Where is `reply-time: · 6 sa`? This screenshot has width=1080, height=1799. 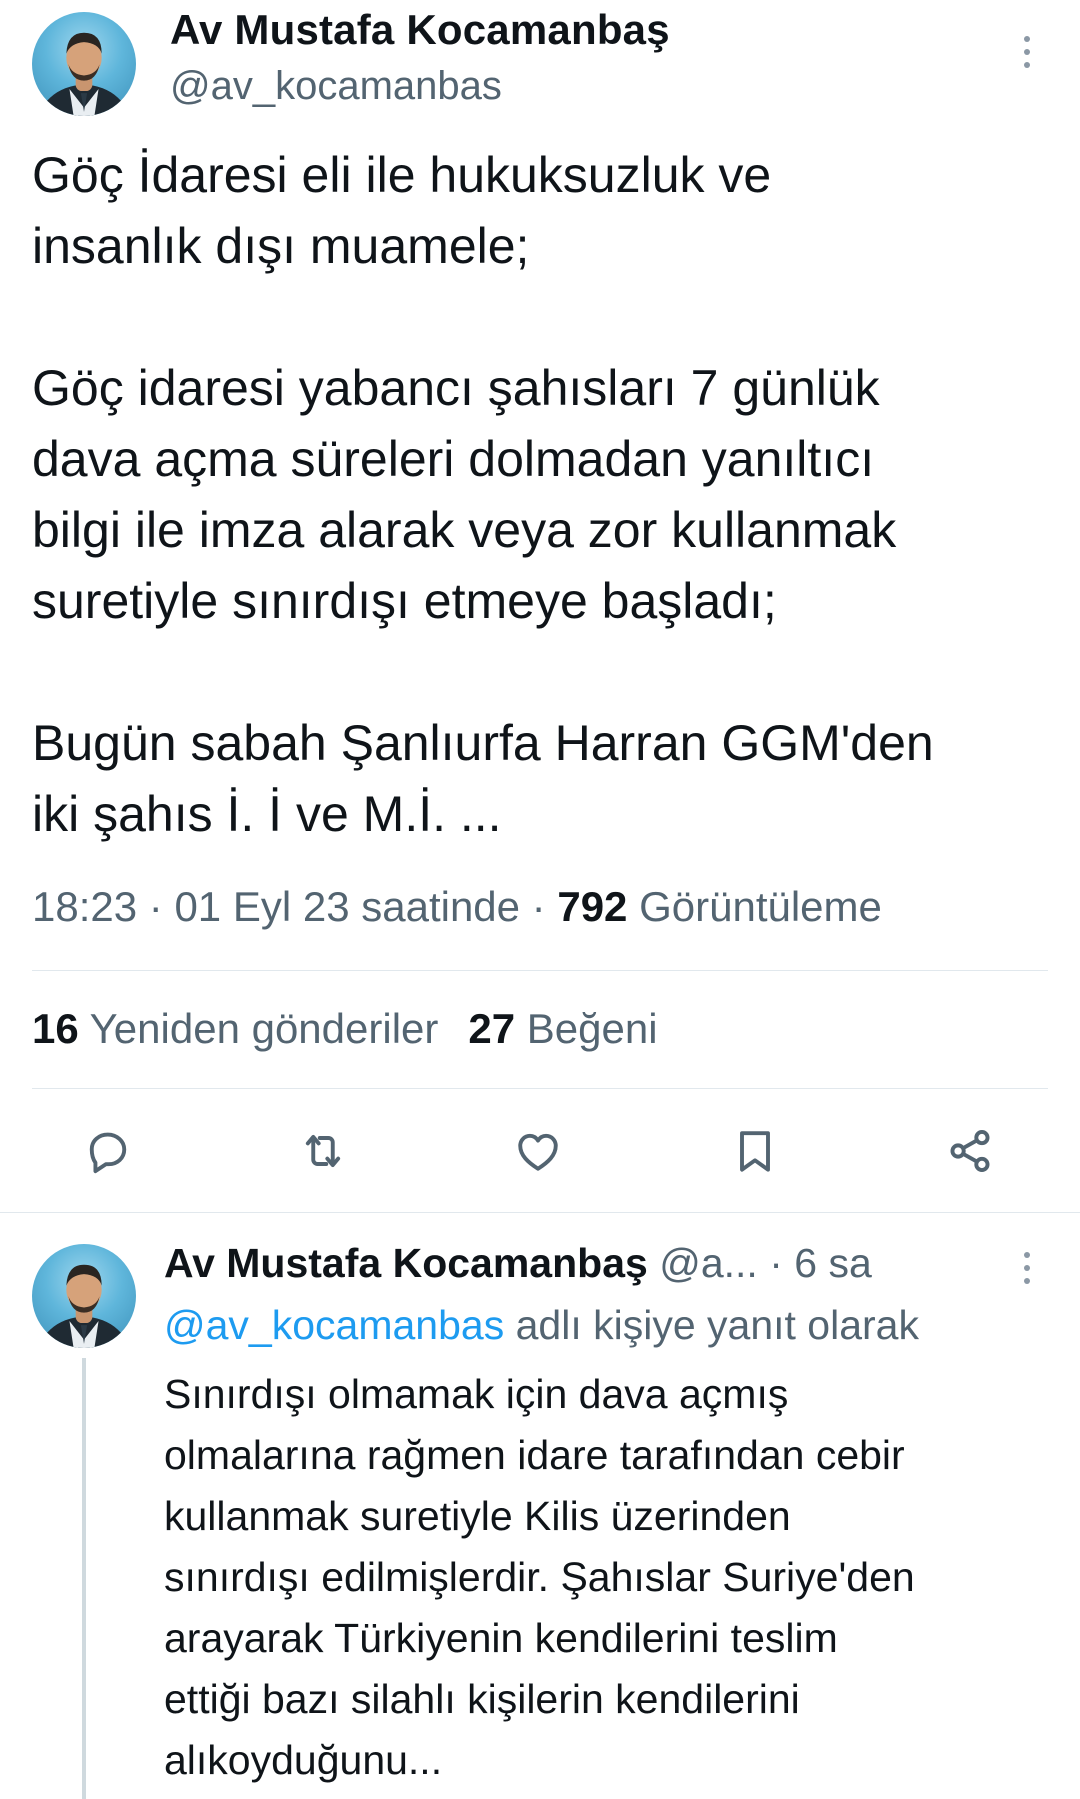
reply-time: · 6 sa is located at coordinates (820, 1263).